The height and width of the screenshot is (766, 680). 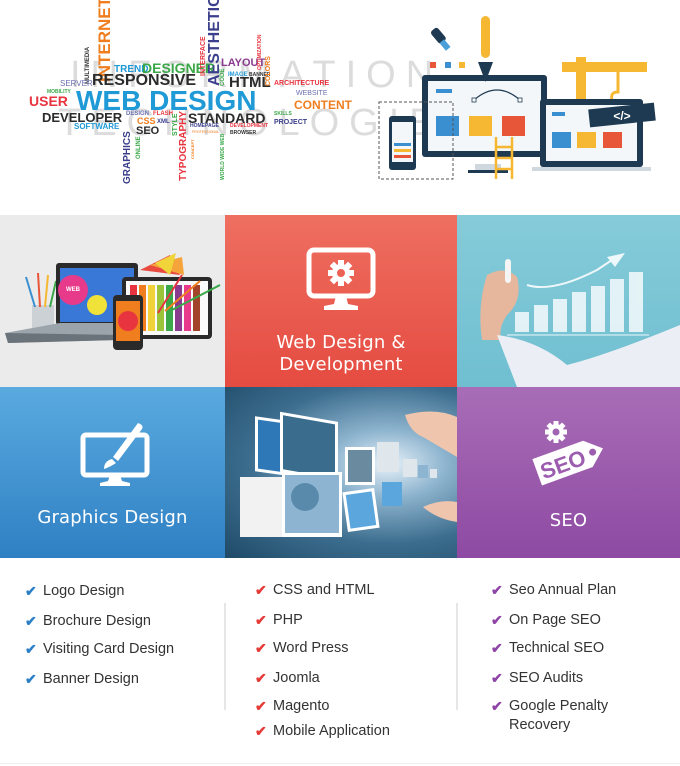 What do you see at coordinates (97, 621) in the screenshot?
I see `list-item-label: Brochure Design` at bounding box center [97, 621].